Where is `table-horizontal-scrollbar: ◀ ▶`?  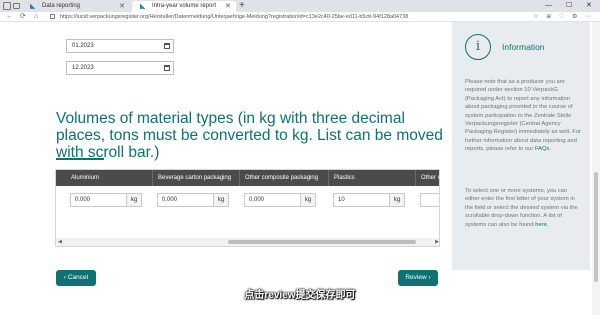
table-horizontal-scrollbar: ◀ ▶ is located at coordinates (247, 242).